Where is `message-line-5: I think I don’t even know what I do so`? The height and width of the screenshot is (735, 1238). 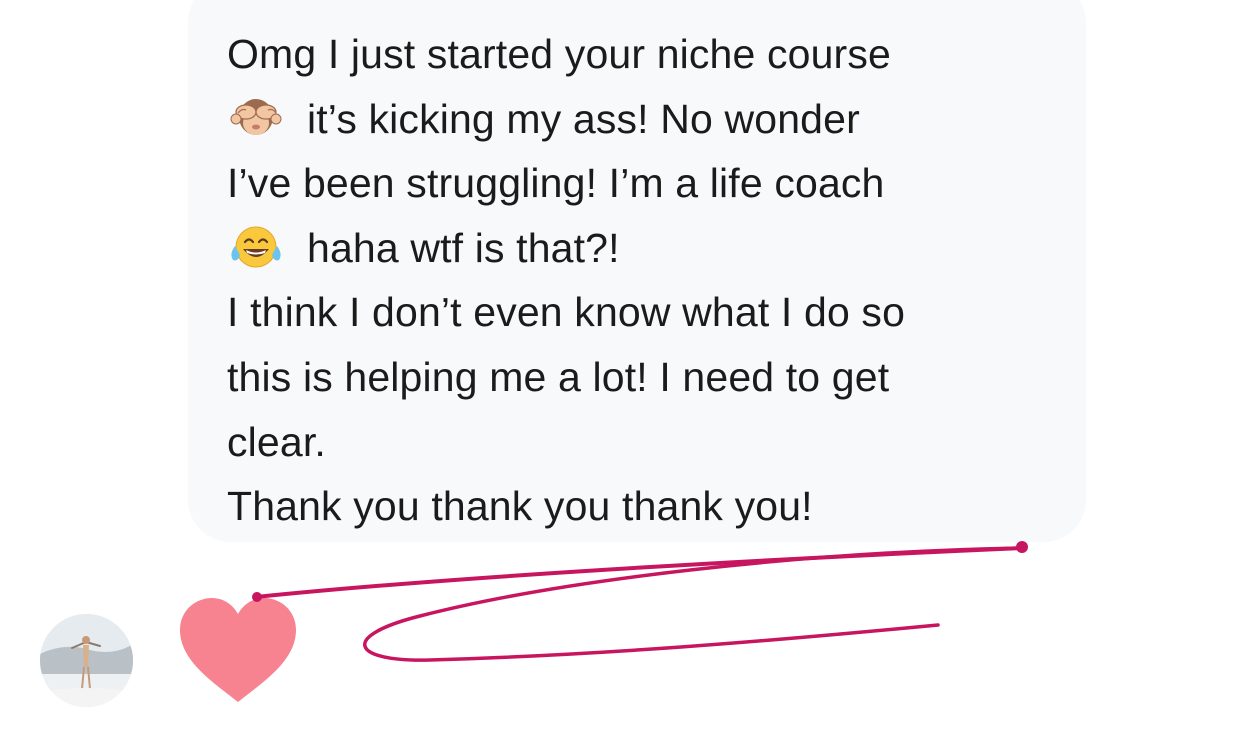
message-line-5: I think I don’t even know what I do so is located at coordinates (566, 312).